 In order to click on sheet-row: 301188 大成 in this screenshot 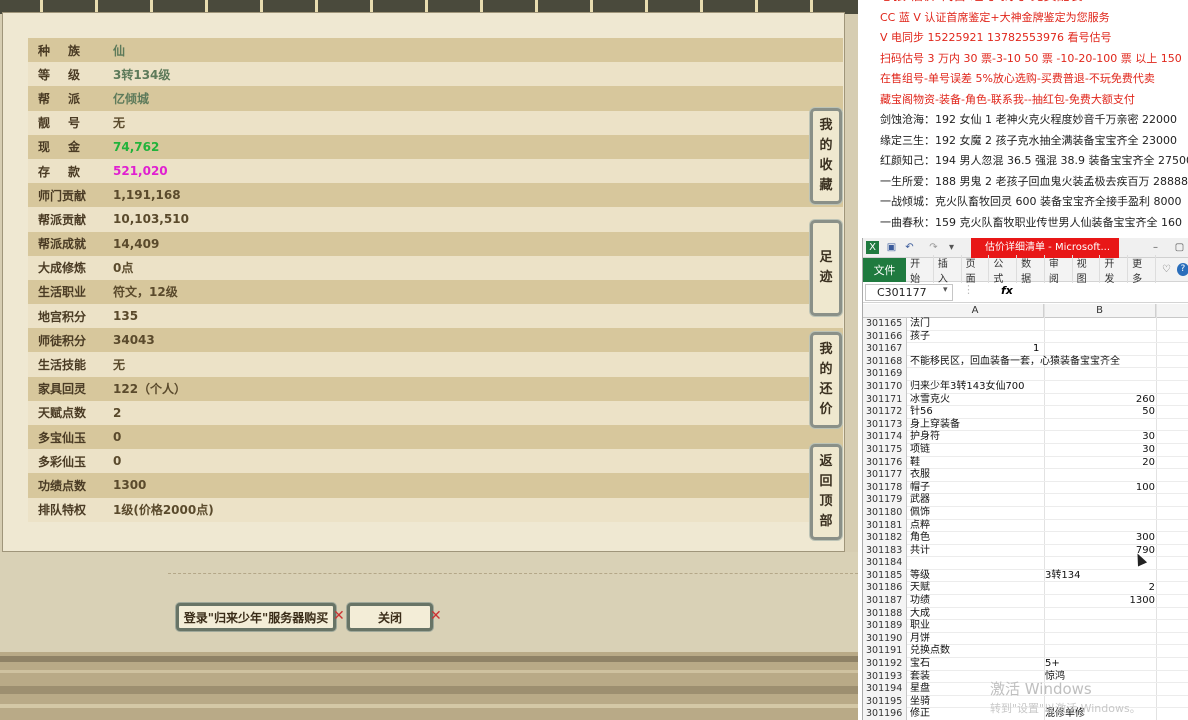, I will do `click(1025, 614)`.